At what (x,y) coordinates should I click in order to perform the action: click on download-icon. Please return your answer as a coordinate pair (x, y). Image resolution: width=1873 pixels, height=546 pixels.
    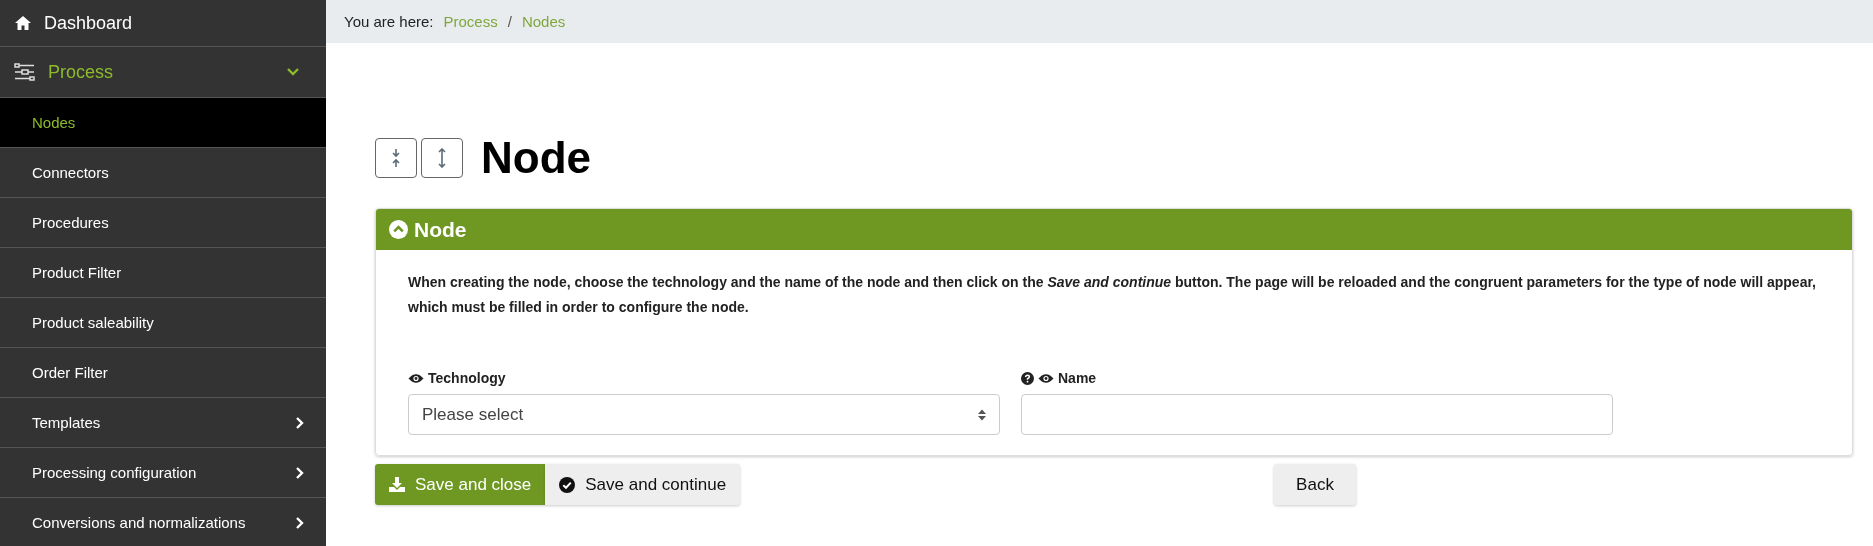
    Looking at the image, I should click on (397, 484).